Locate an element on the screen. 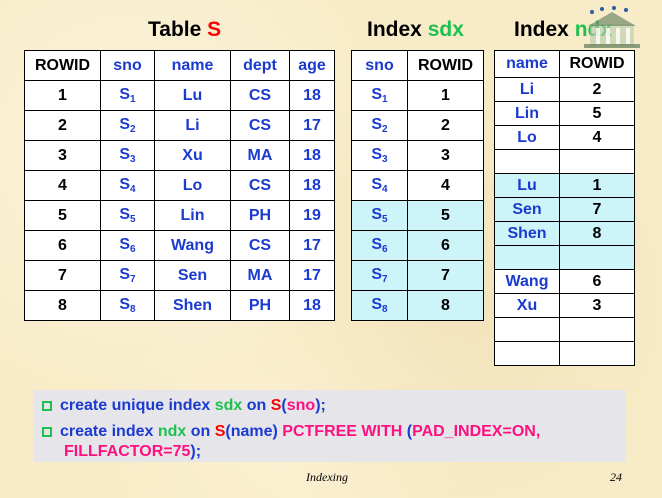  cell-sno: S5 is located at coordinates (127, 215).